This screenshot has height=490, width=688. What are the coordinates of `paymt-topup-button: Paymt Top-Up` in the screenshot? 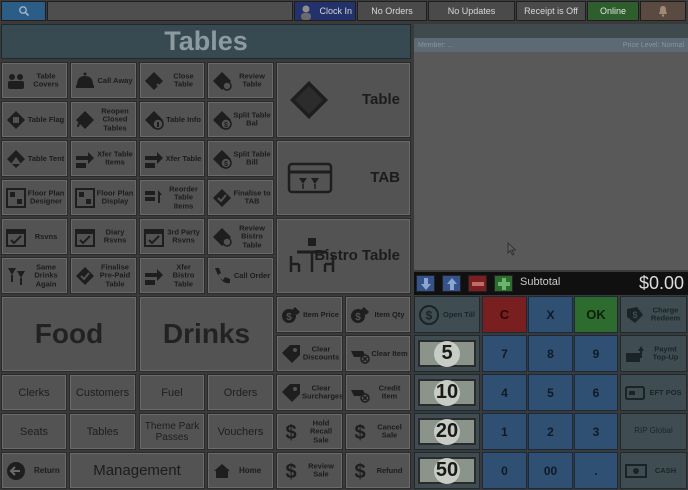 It's located at (653, 353).